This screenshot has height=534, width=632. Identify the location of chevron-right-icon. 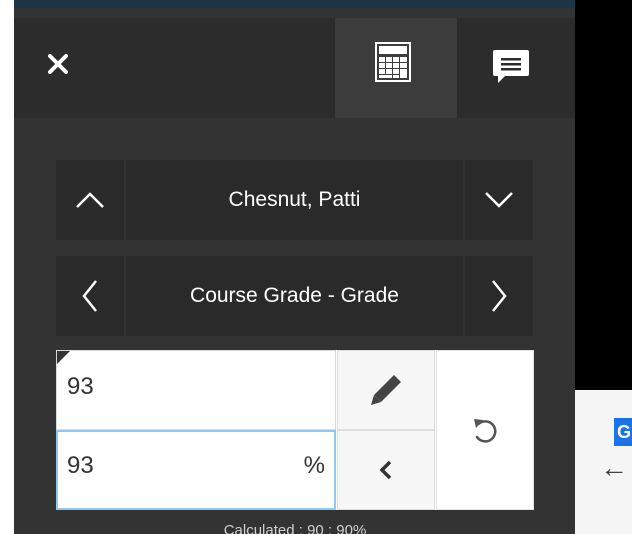
(499, 296).